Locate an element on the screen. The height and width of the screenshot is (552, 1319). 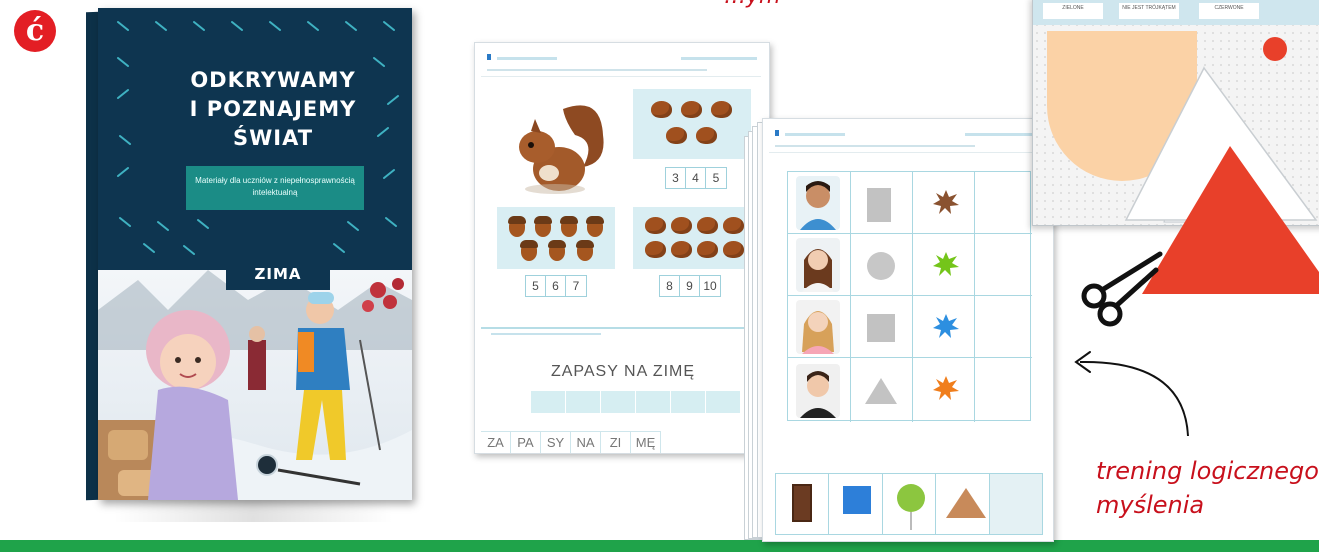
word-answer-boxes is located at coordinates (636, 402).